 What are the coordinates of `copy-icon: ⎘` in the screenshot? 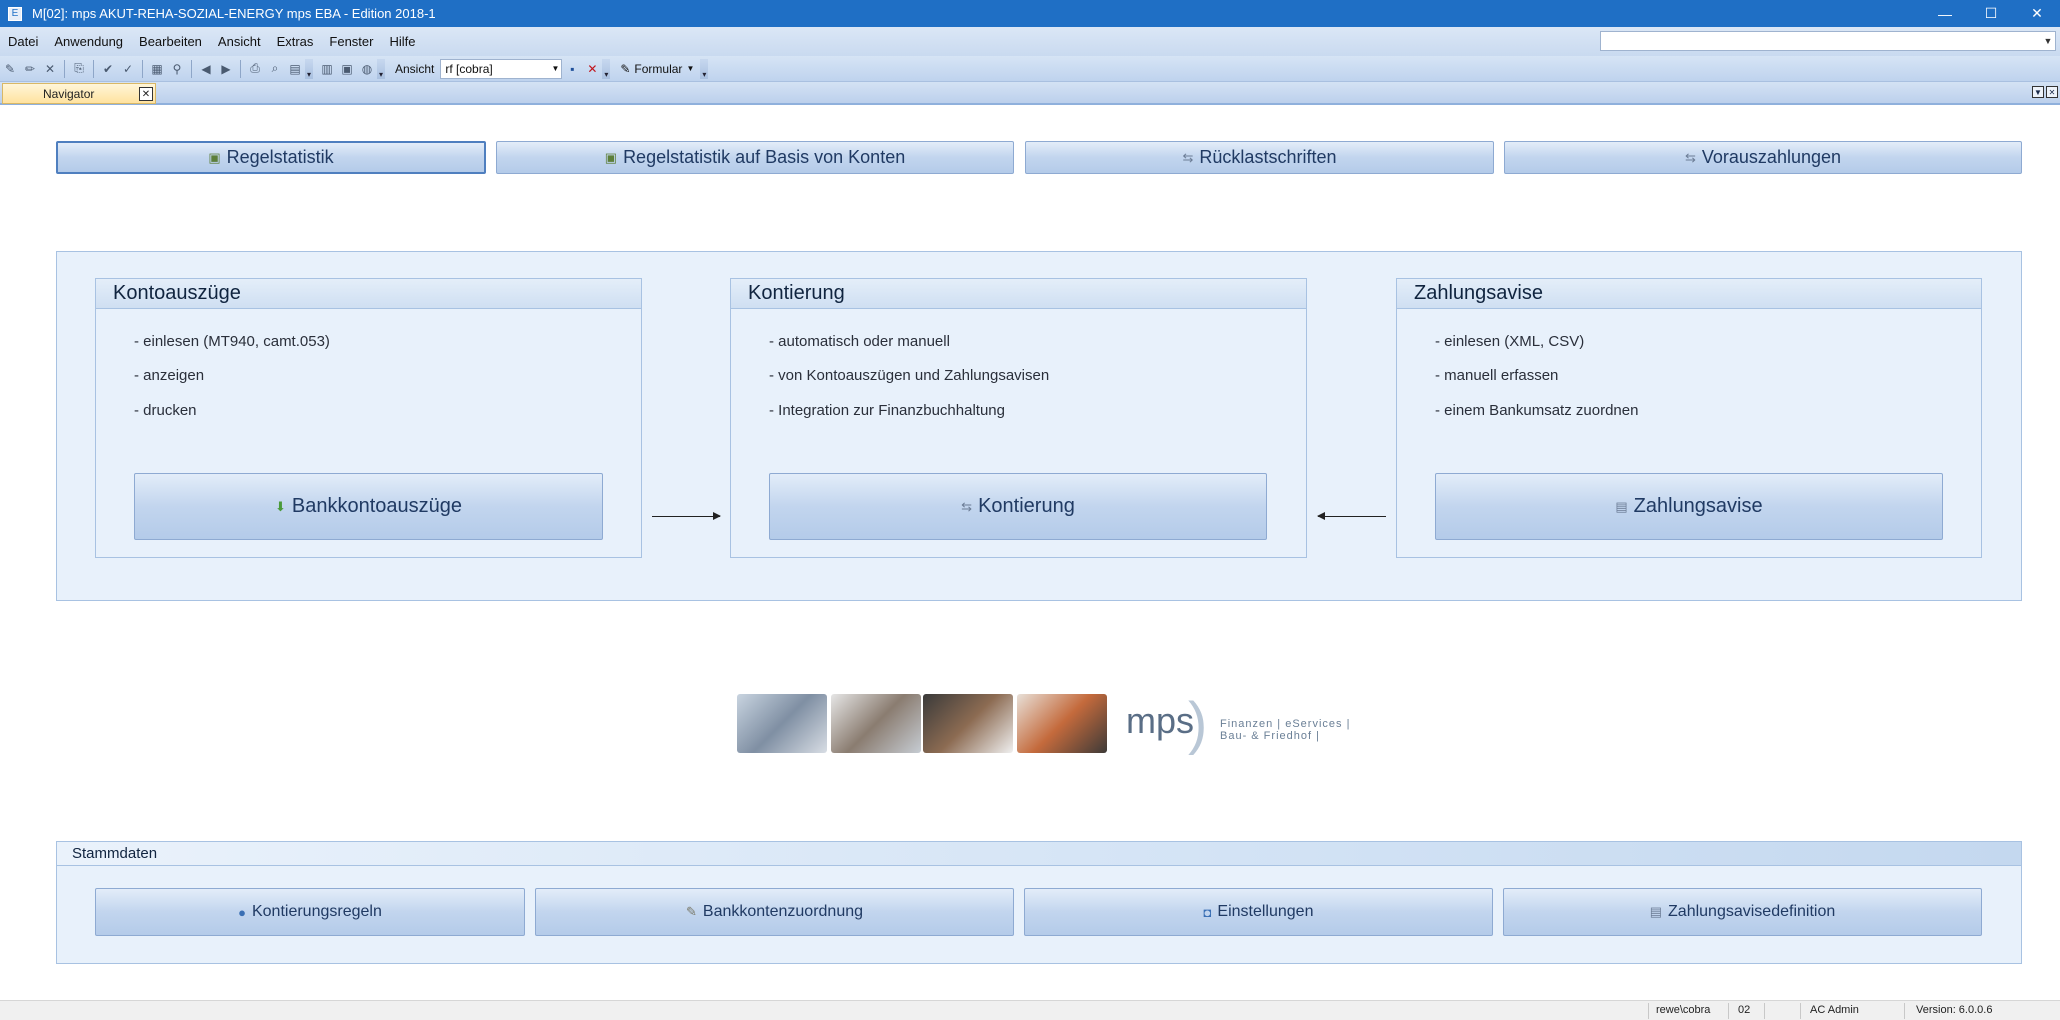 It's located at (79, 69).